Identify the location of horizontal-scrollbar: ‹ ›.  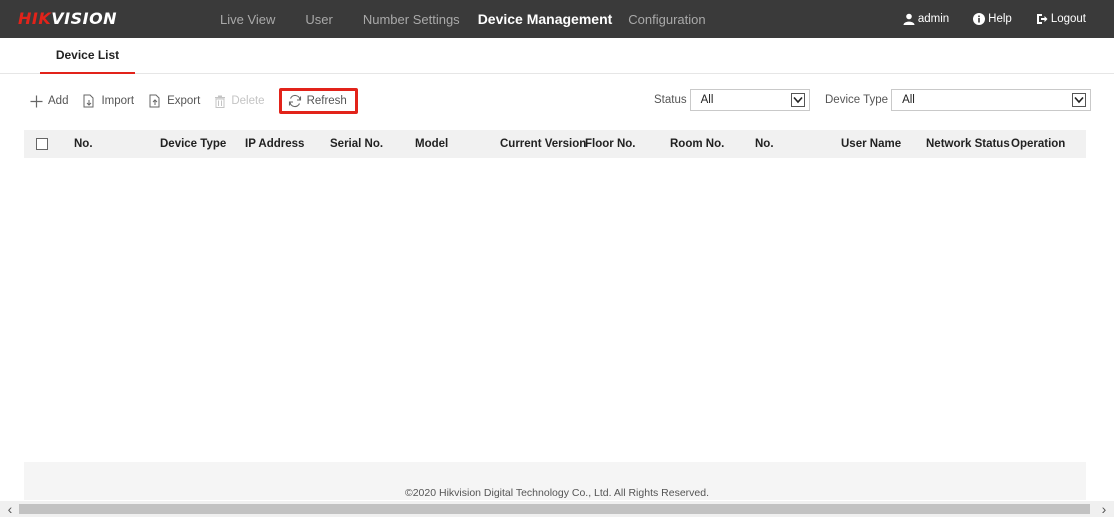
(557, 509).